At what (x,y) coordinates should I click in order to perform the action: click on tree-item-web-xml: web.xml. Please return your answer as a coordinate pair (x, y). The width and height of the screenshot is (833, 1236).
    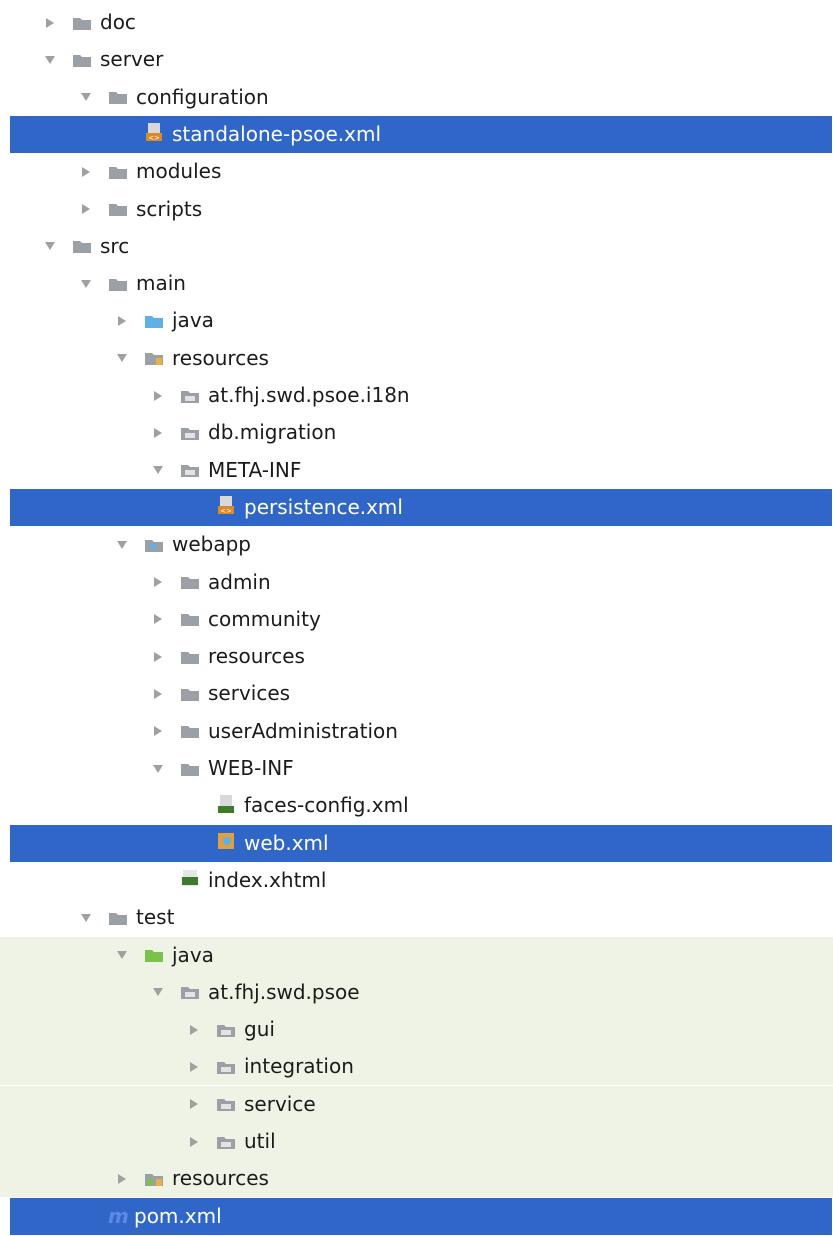
    Looking at the image, I should click on (421, 843).